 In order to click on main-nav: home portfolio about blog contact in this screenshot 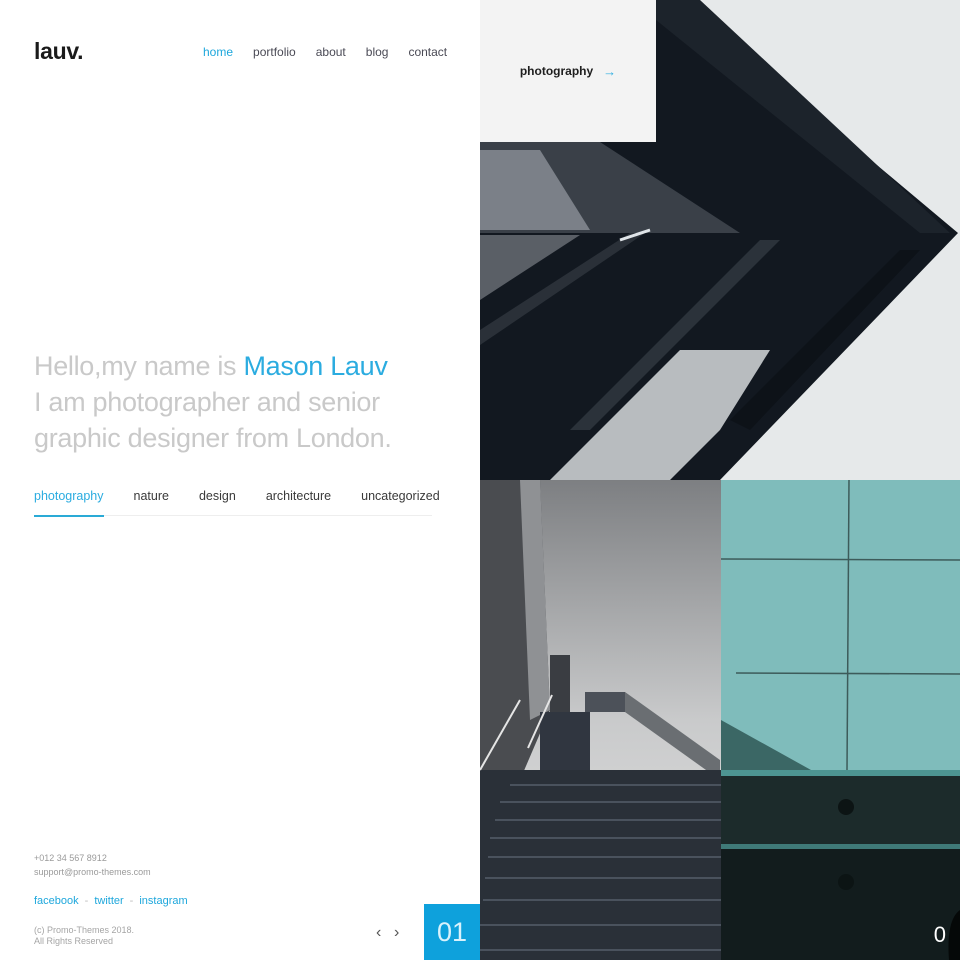, I will do `click(335, 52)`.